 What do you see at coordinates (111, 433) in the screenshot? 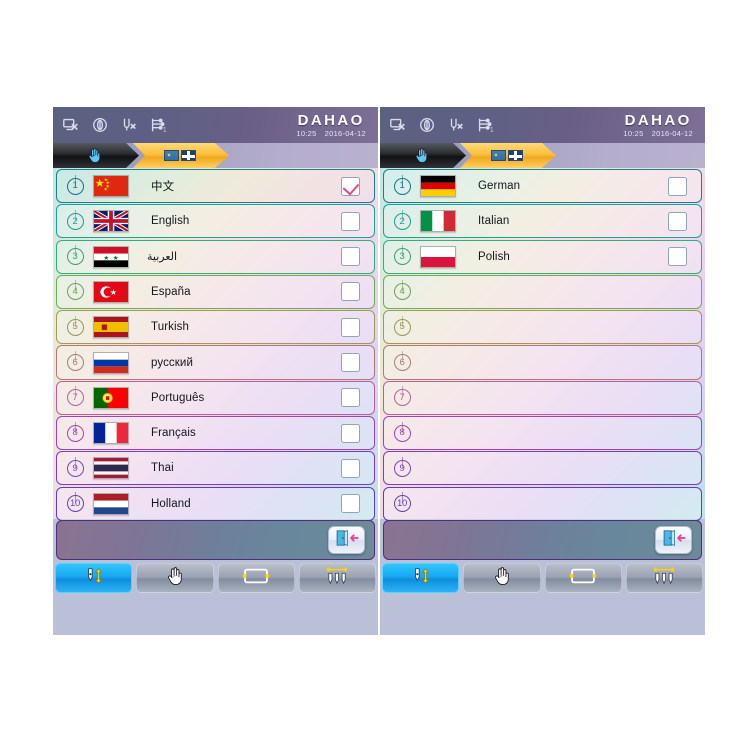
I see `flag-france-icon` at bounding box center [111, 433].